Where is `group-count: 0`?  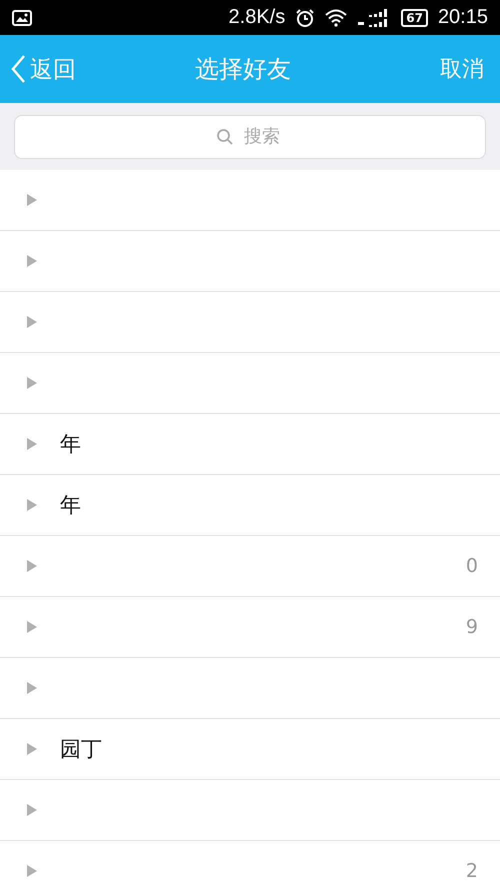 group-count: 0 is located at coordinates (472, 566).